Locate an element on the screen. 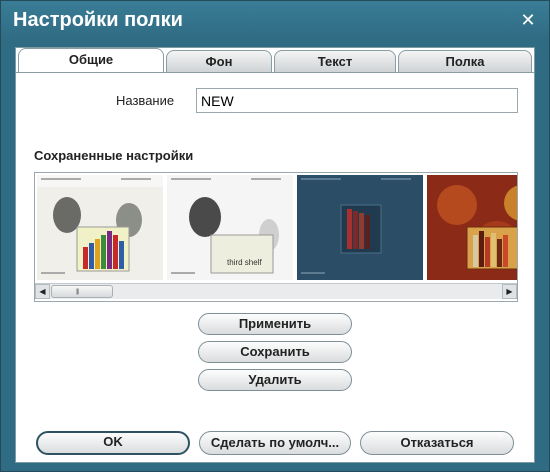  tab-background: Фон is located at coordinates (219, 61).